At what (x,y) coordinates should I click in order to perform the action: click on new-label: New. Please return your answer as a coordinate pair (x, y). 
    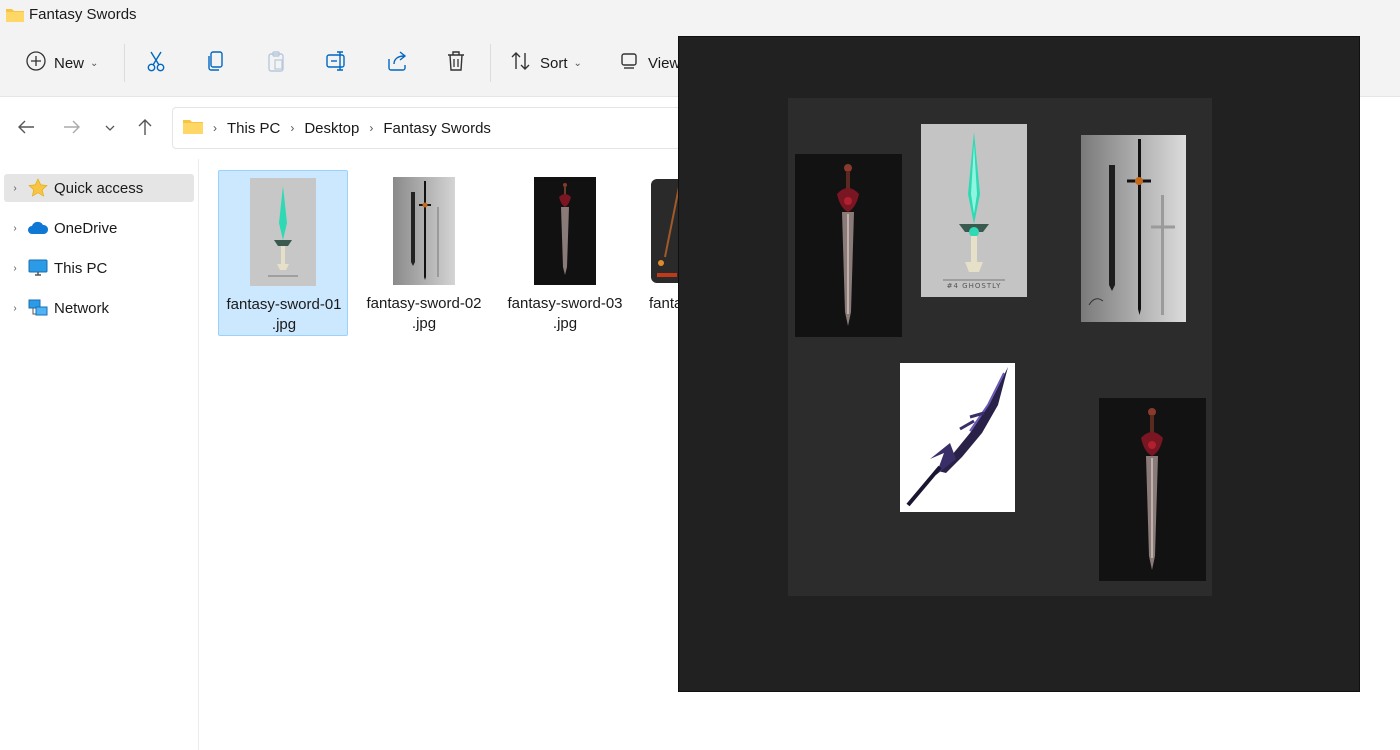
    Looking at the image, I should click on (69, 63).